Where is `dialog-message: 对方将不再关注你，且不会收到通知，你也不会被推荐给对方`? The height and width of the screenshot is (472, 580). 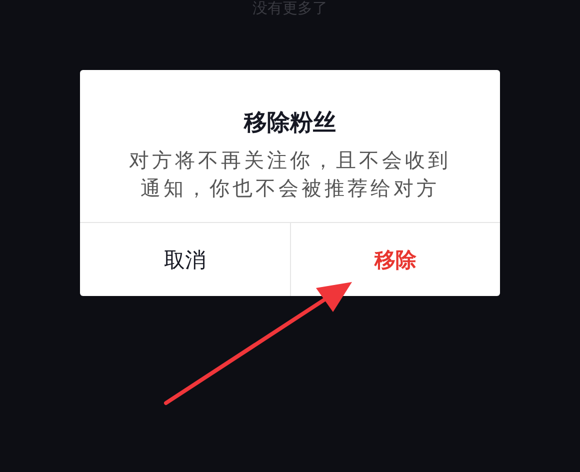 dialog-message: 对方将不再关注你，且不会收到通知，你也不会被推荐给对方 is located at coordinates (290, 174).